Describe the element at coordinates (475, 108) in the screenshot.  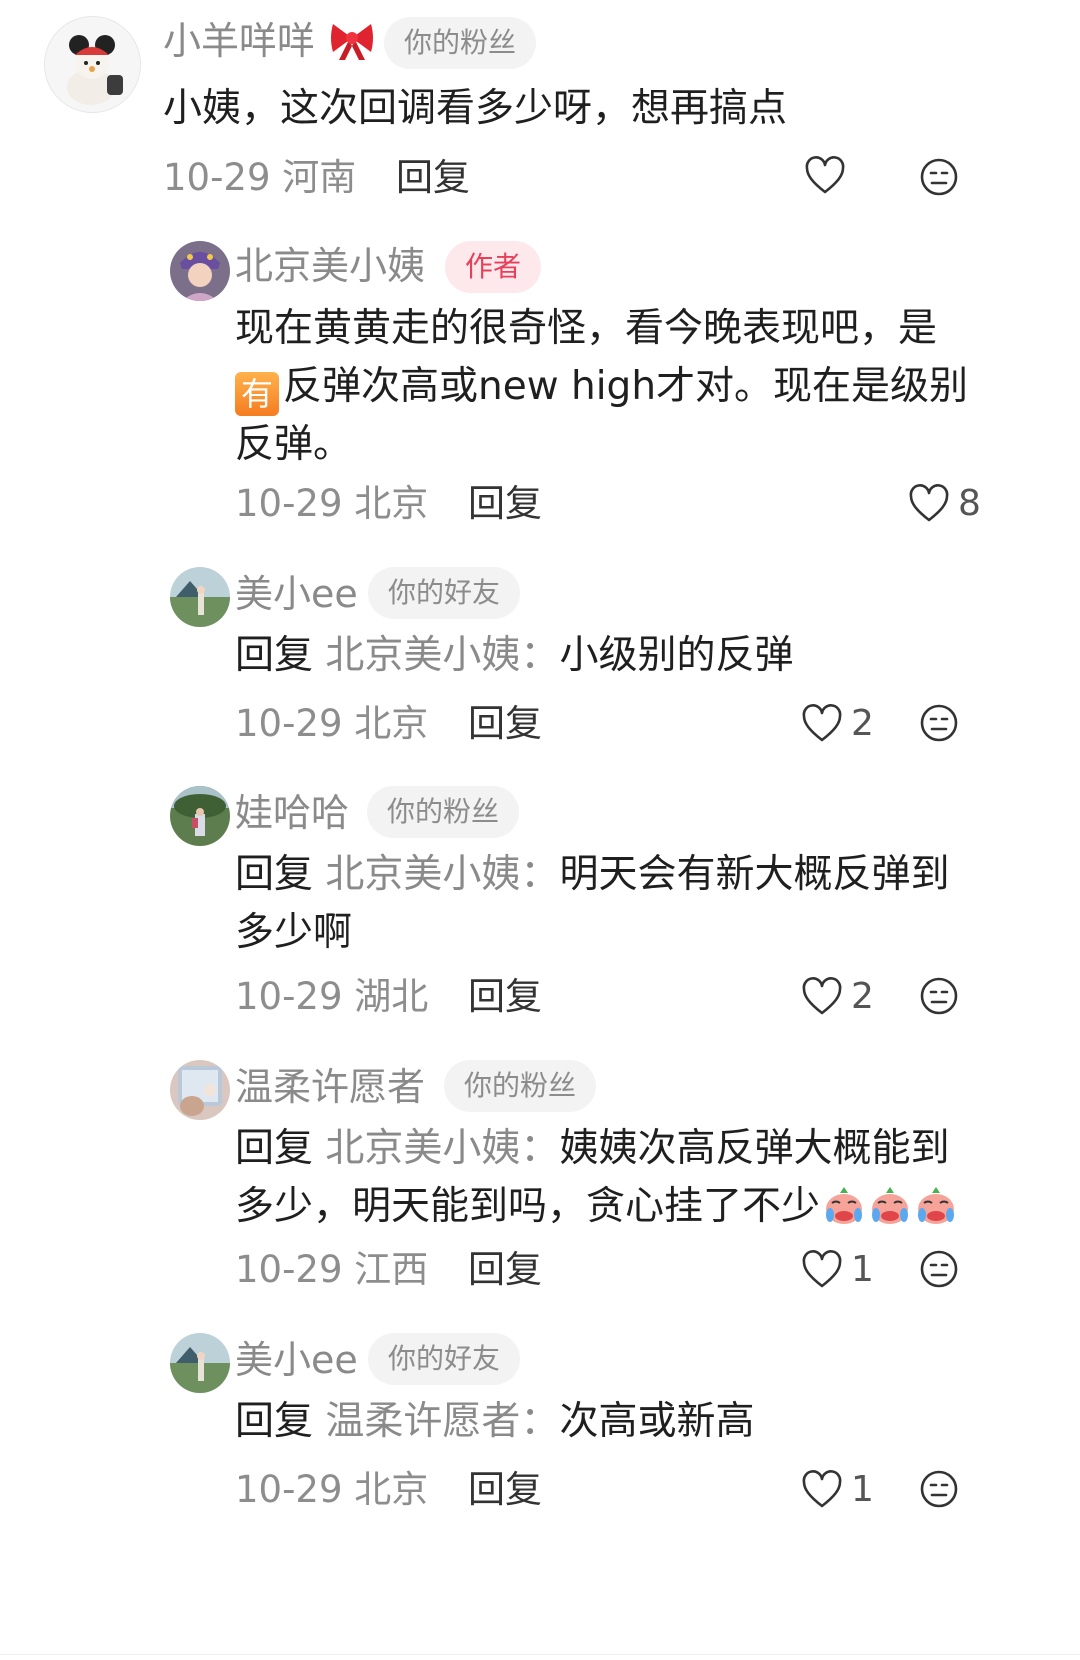
I see `comment-text: 小姨，这次回调看多少呀，想再搞点` at that location.